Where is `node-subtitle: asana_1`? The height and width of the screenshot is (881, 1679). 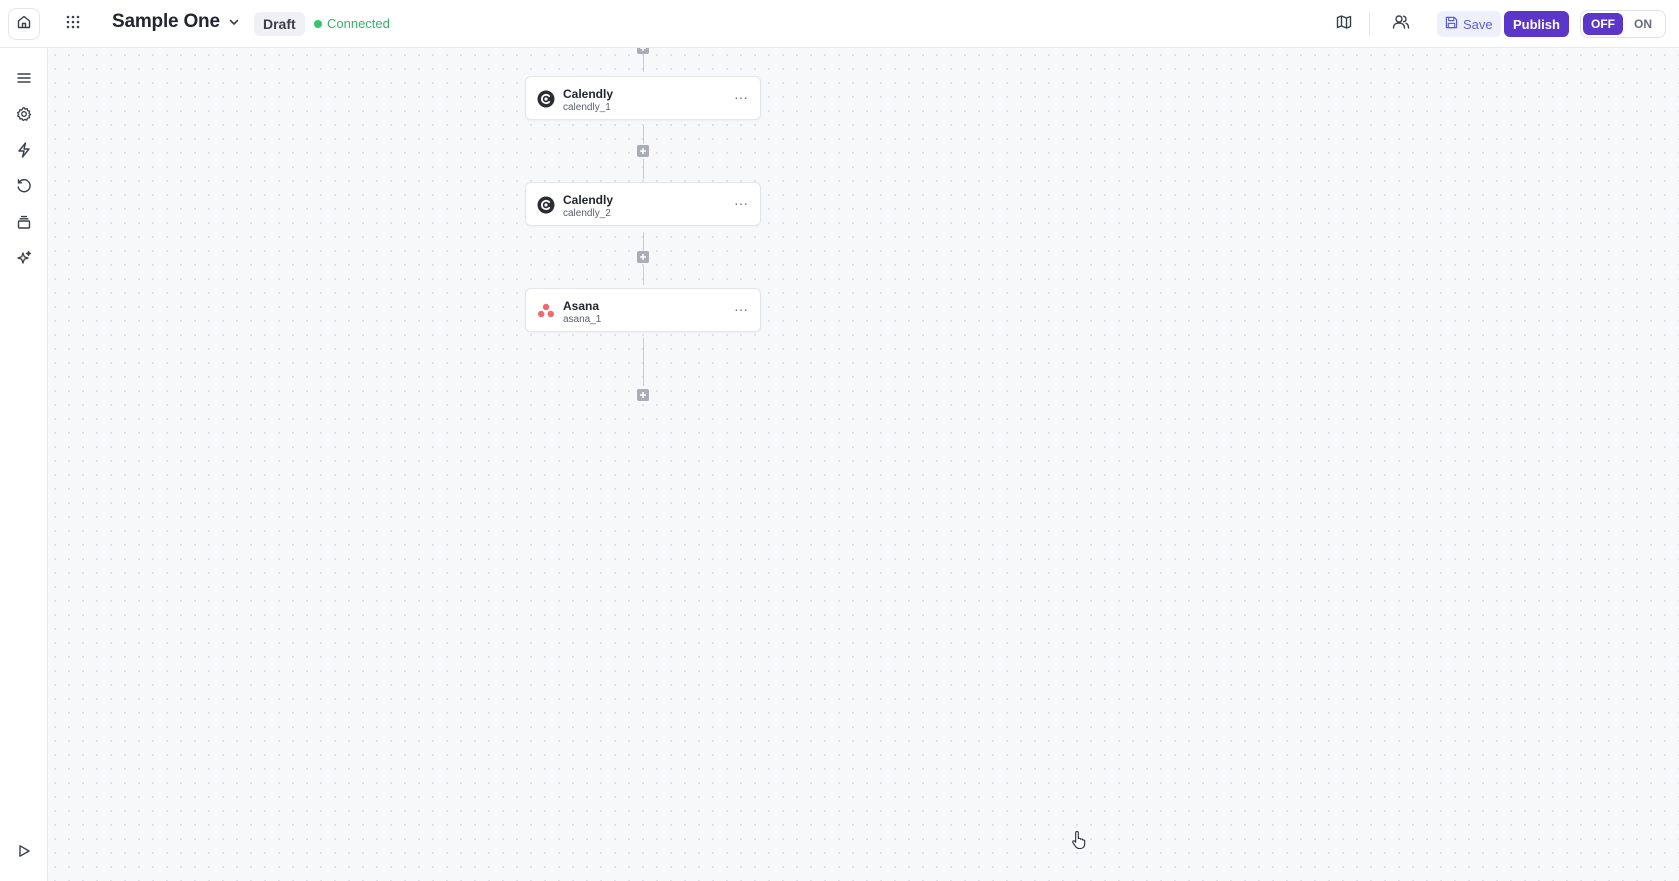
node-subtitle: asana_1 is located at coordinates (582, 319).